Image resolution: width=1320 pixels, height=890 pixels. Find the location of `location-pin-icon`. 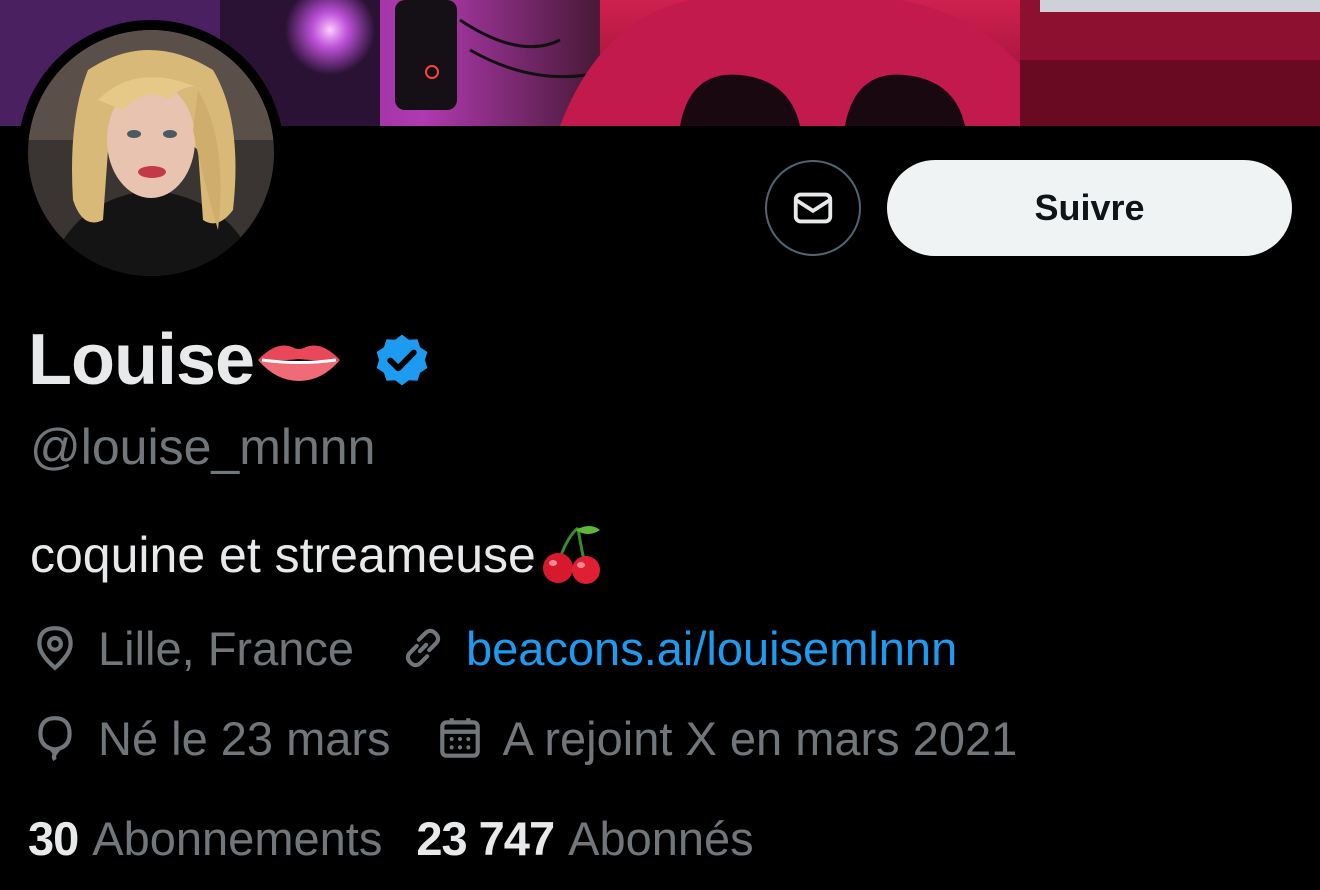

location-pin-icon is located at coordinates (55, 648).